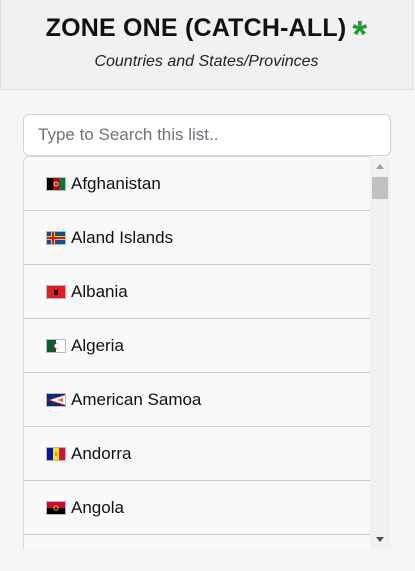 This screenshot has width=415, height=571. What do you see at coordinates (206, 61) in the screenshot?
I see `page-subtitle: Countries and States/Provinces` at bounding box center [206, 61].